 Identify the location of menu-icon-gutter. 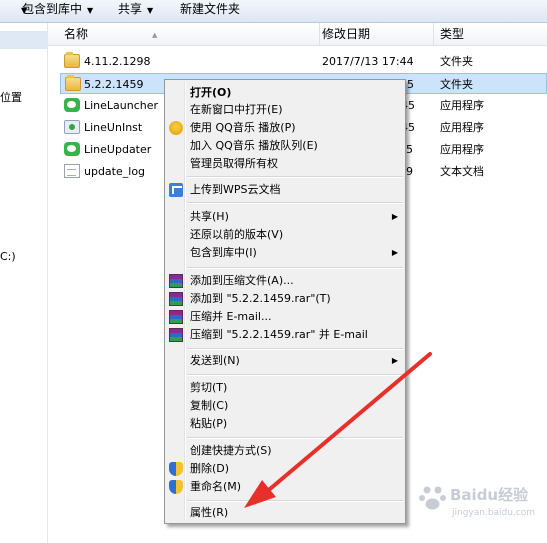
(185, 301).